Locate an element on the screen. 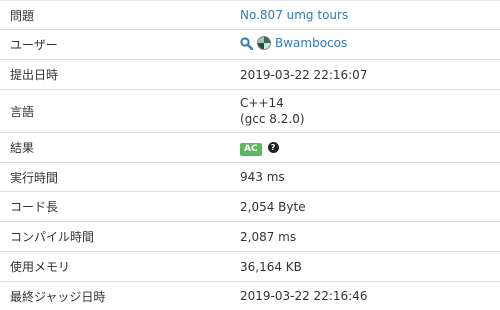  row-code-length: コード長 2,054 Byte is located at coordinates (250, 207).